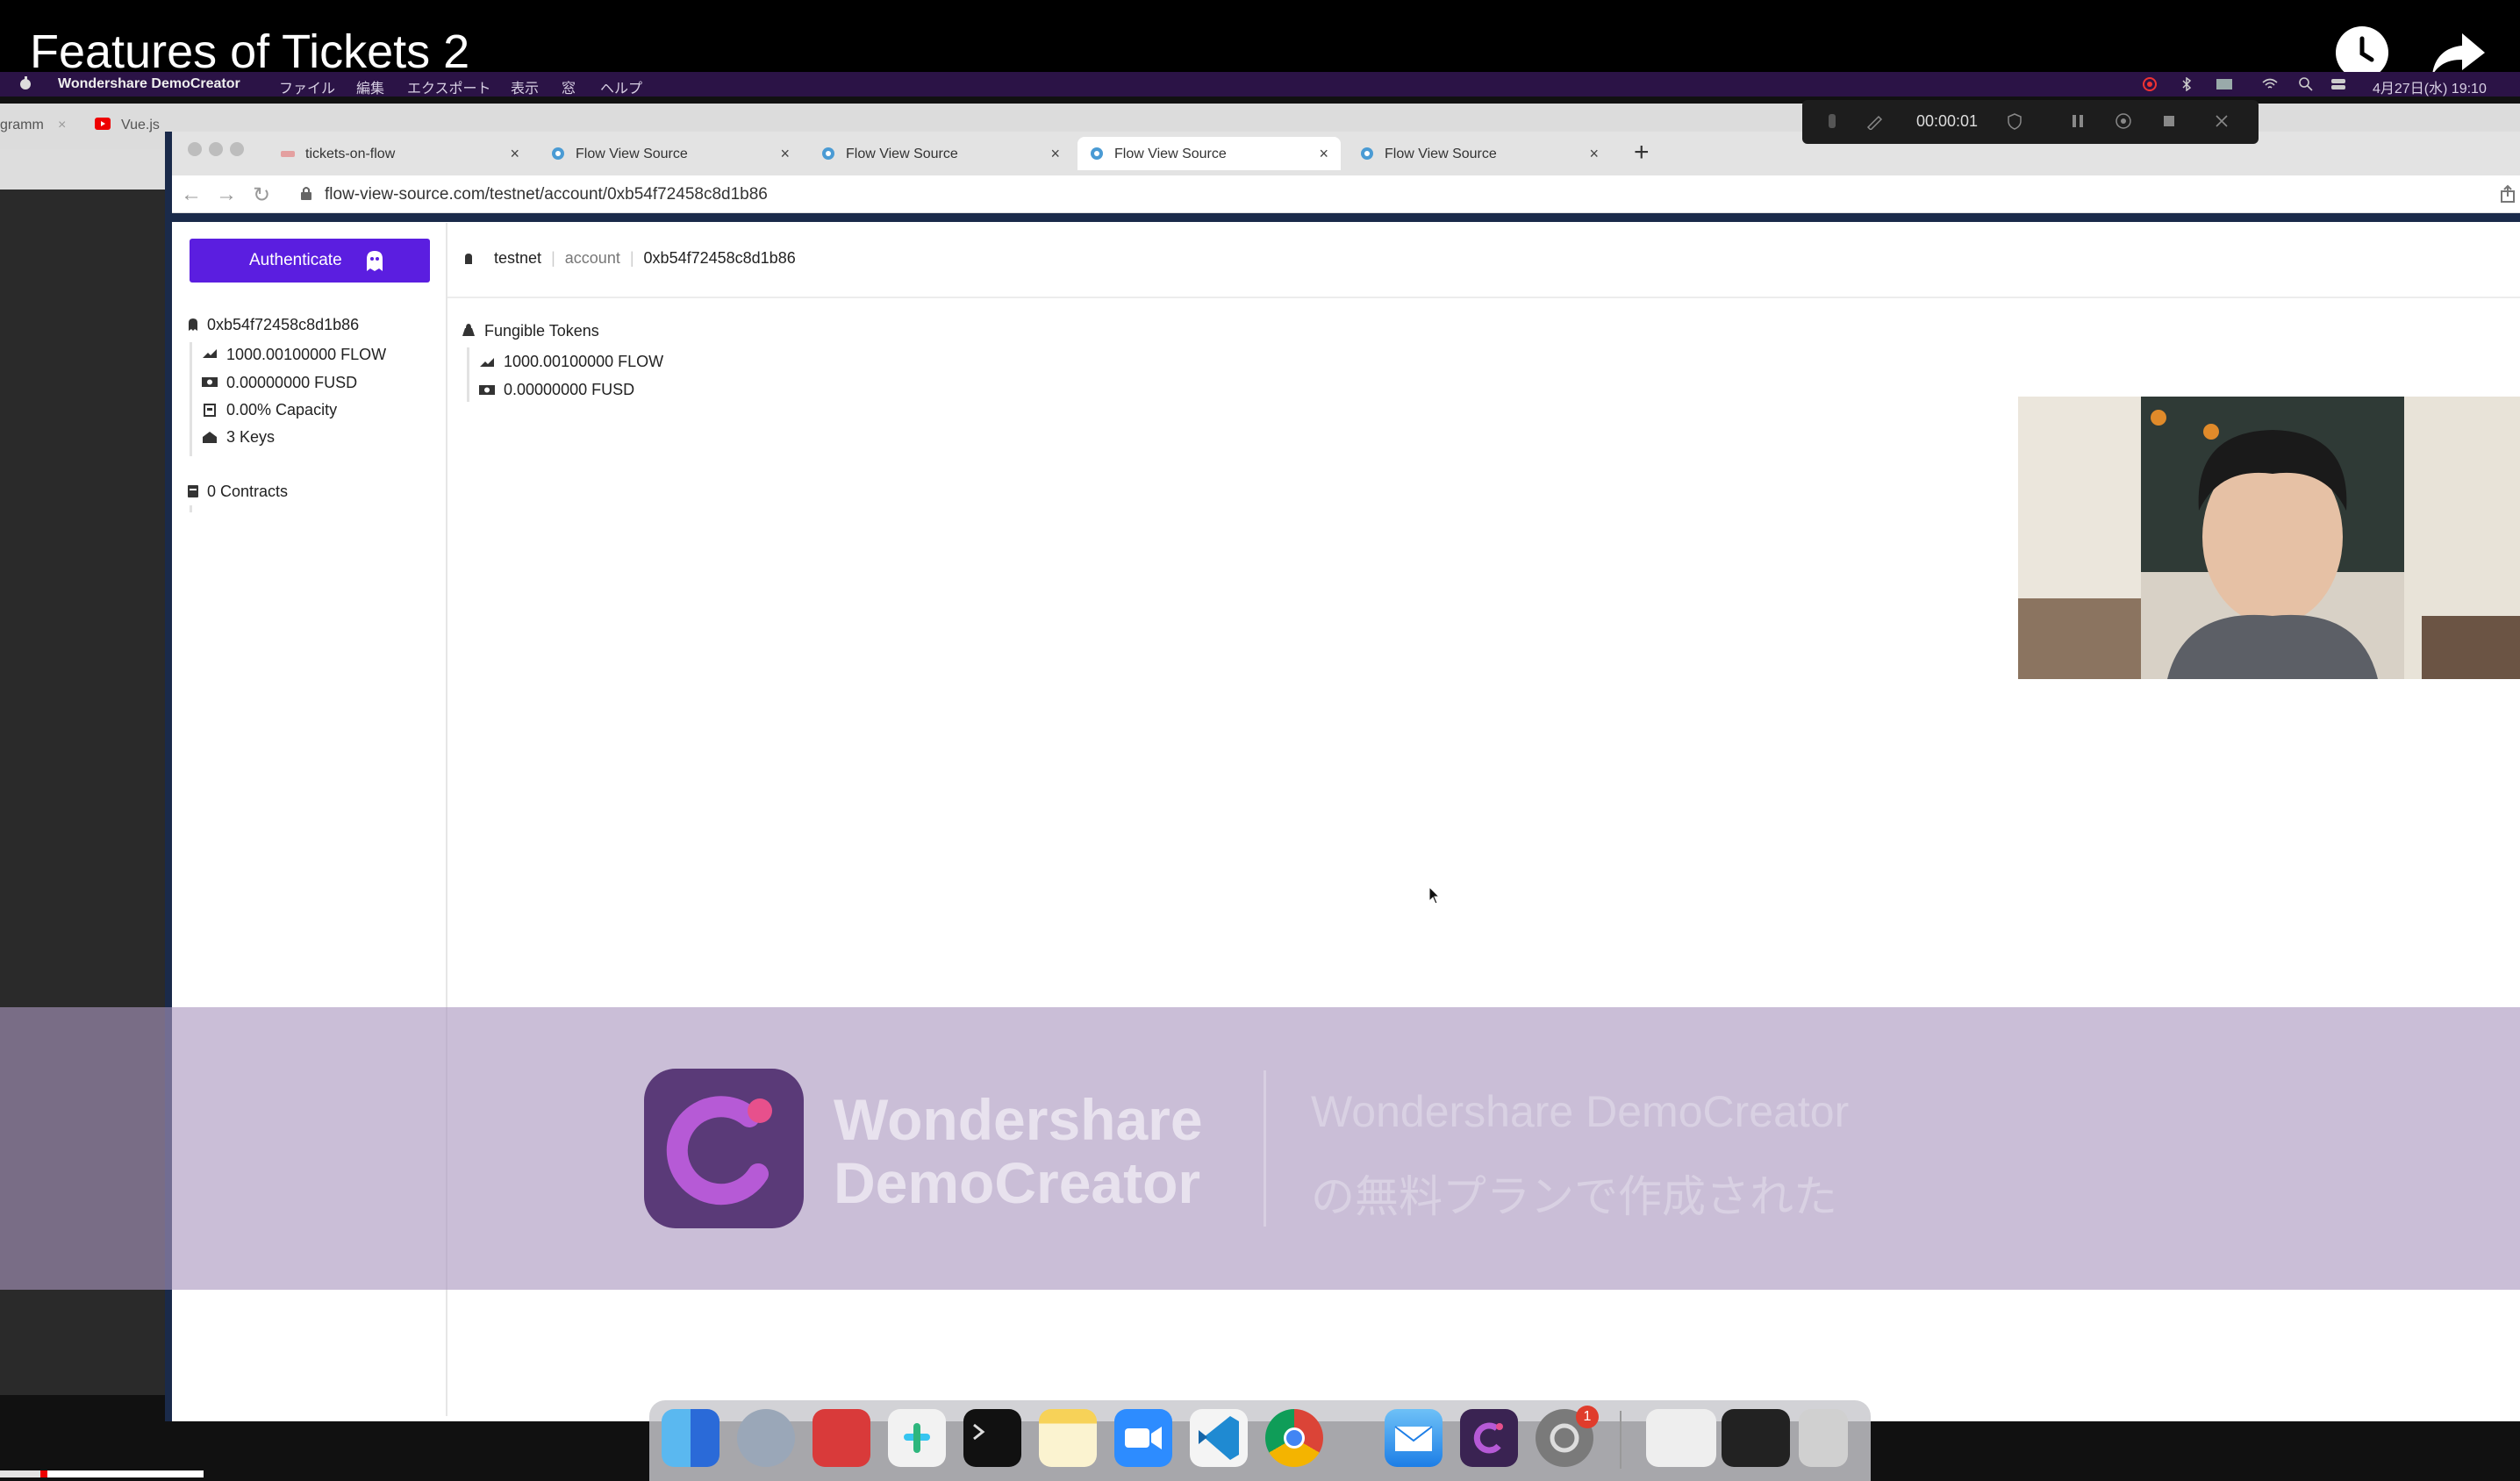  What do you see at coordinates (468, 374) in the screenshot?
I see `tree-line` at bounding box center [468, 374].